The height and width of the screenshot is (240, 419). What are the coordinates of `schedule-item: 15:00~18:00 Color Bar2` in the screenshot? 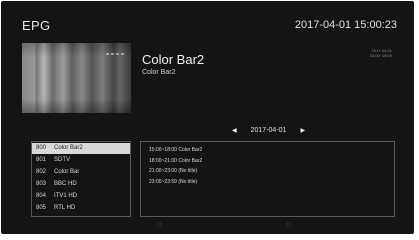 It's located at (175, 150).